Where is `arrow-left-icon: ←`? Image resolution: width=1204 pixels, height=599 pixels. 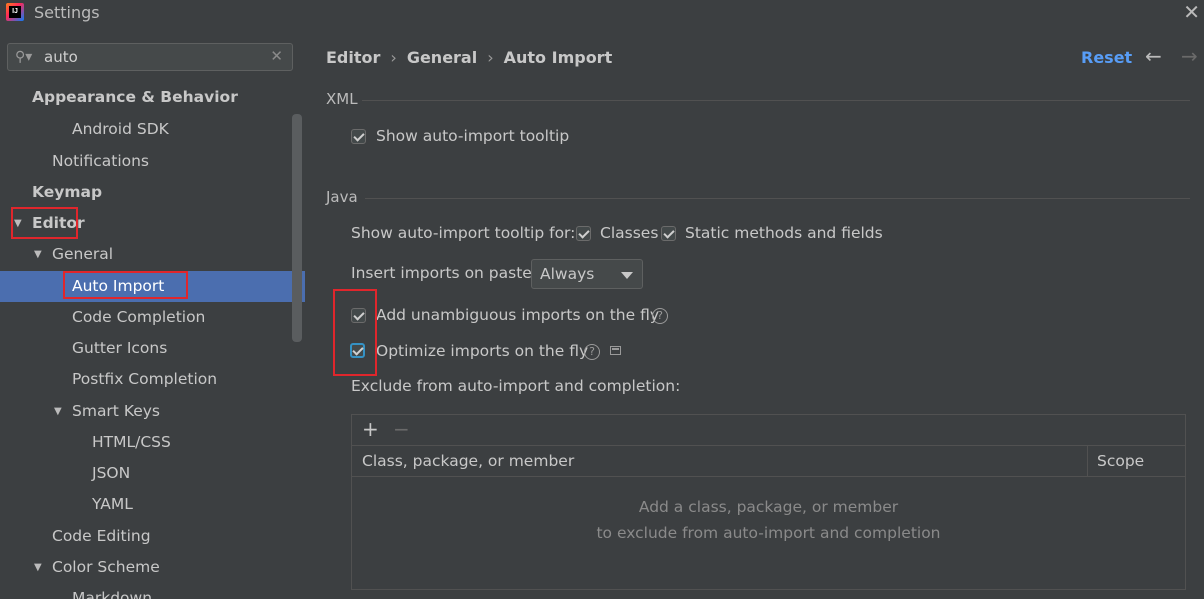
arrow-left-icon: ← is located at coordinates (1153, 56).